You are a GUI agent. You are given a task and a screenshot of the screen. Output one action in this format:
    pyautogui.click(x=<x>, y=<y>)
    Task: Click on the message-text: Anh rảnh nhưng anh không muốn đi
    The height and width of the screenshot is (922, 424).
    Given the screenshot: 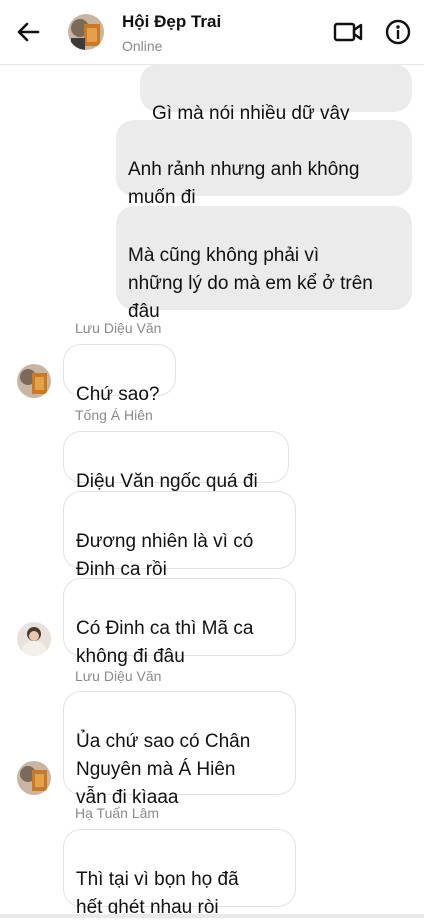 What is the action you would take?
    pyautogui.click(x=244, y=183)
    